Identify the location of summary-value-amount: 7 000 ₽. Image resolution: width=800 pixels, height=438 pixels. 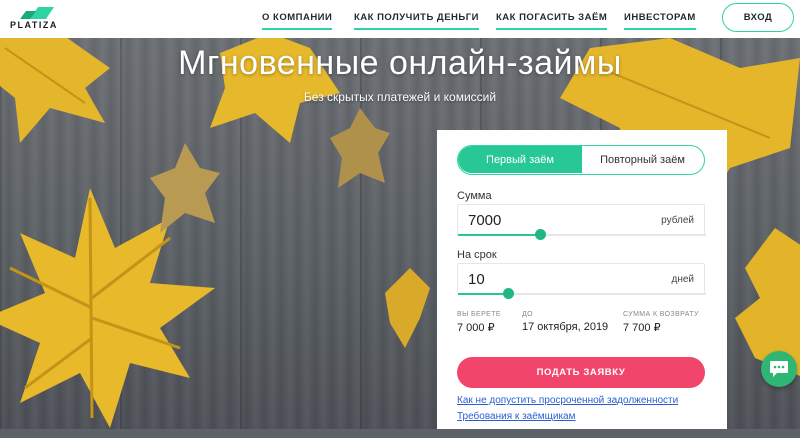
(476, 328).